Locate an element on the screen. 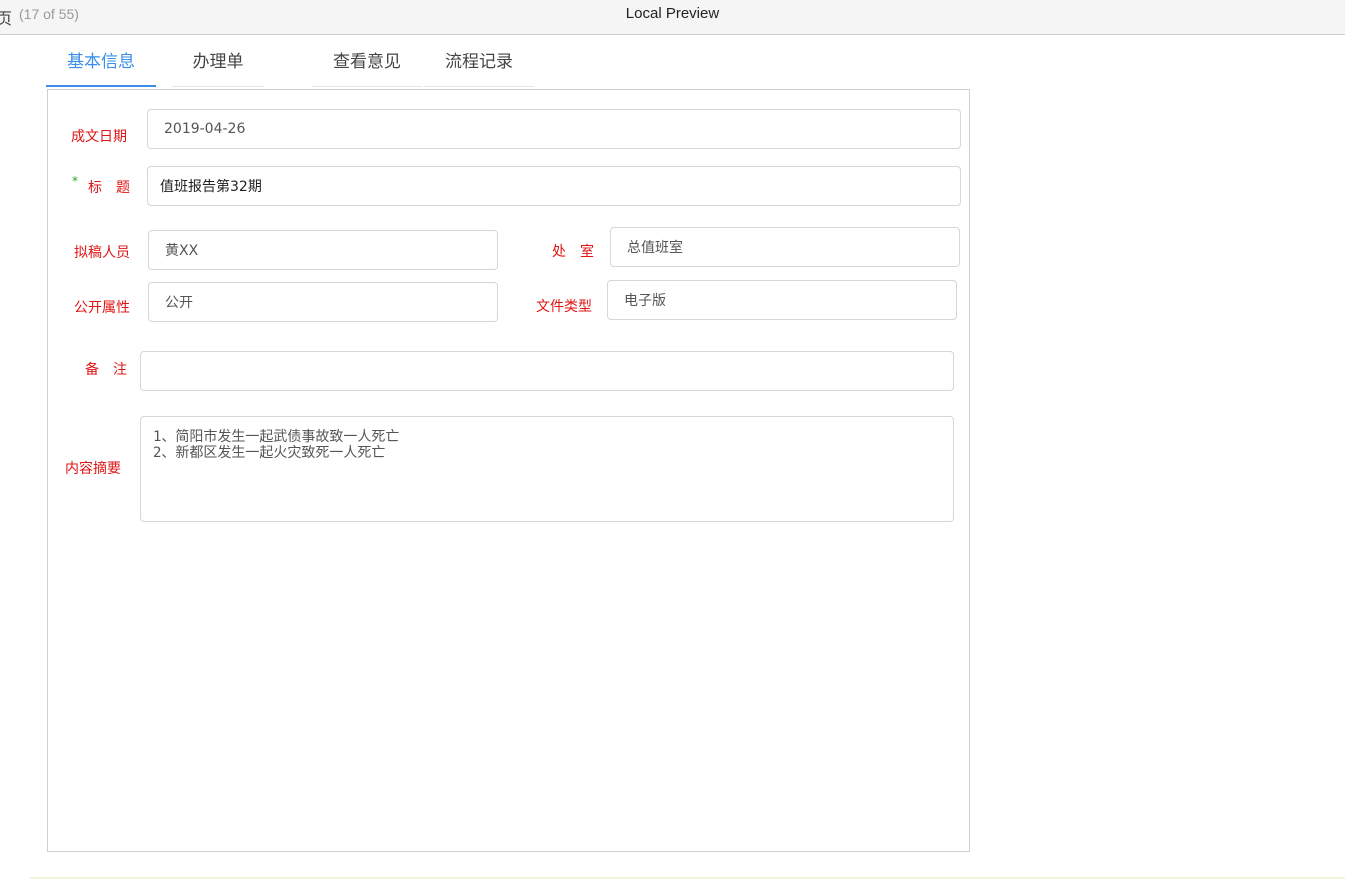 Image resolution: width=1345 pixels, height=880 pixels. office-label: 处 室 is located at coordinates (573, 252).